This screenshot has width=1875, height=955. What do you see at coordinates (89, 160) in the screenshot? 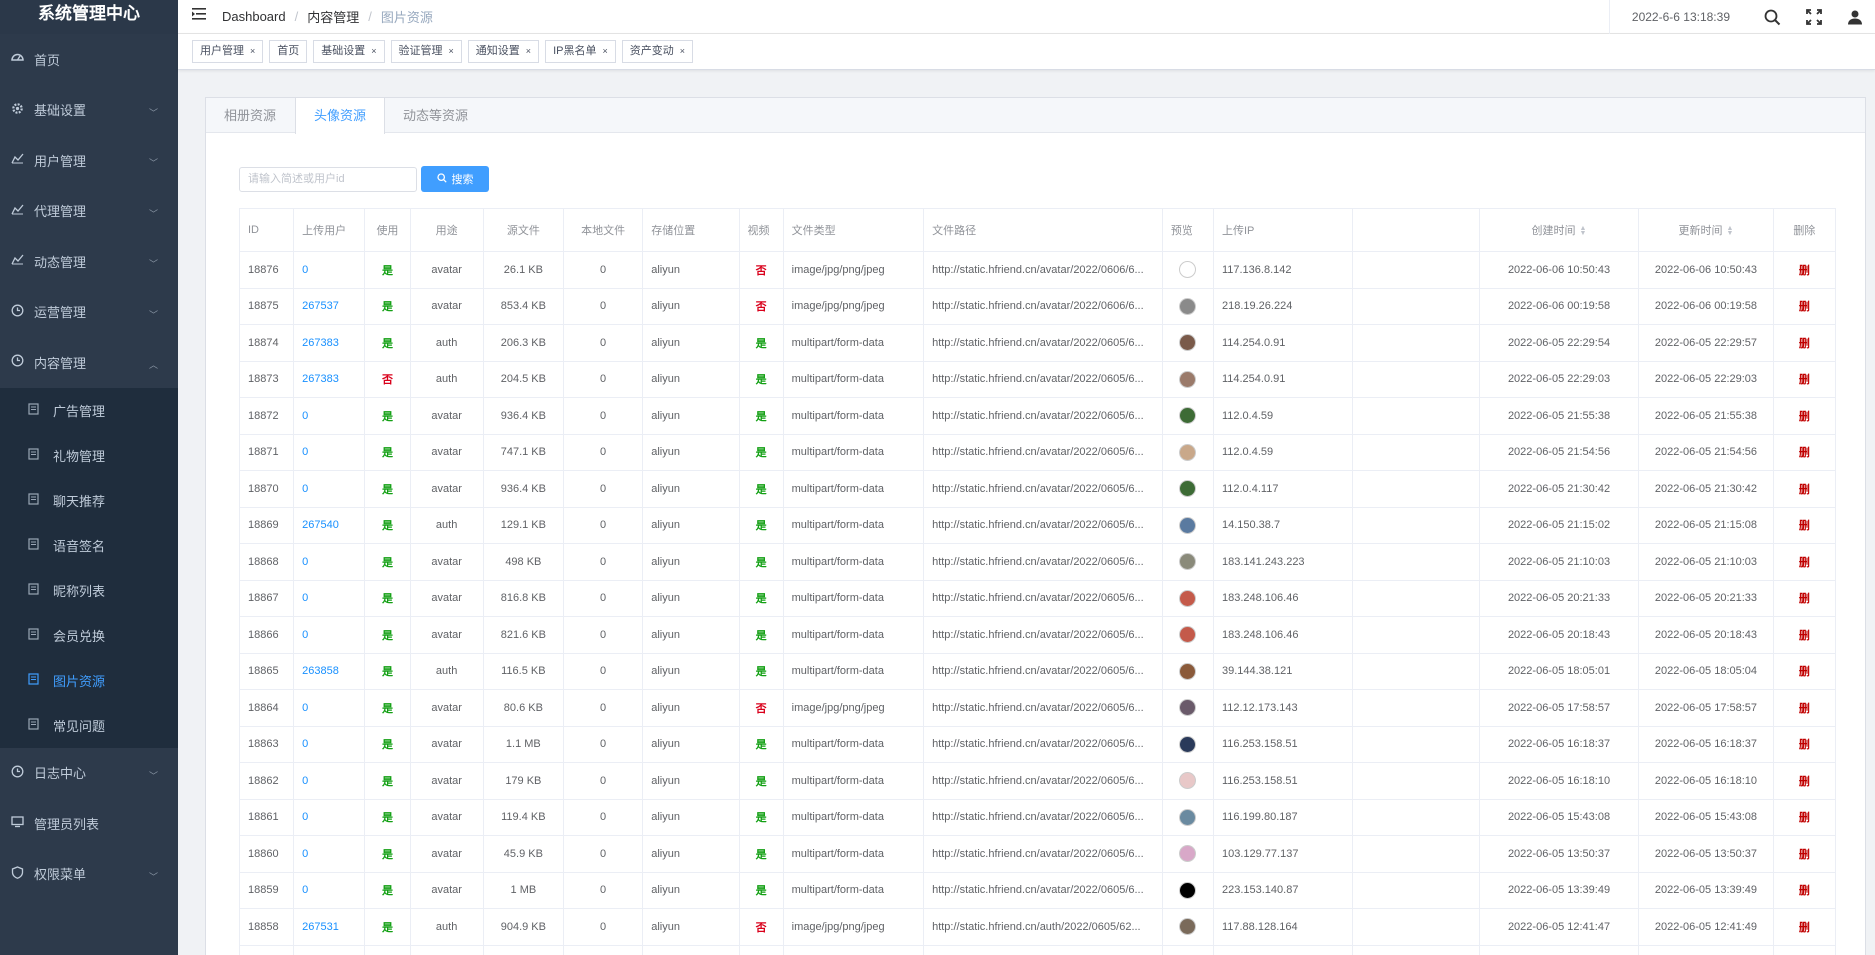
I see `sidebar-item: 用户管理 ﹀` at bounding box center [89, 160].